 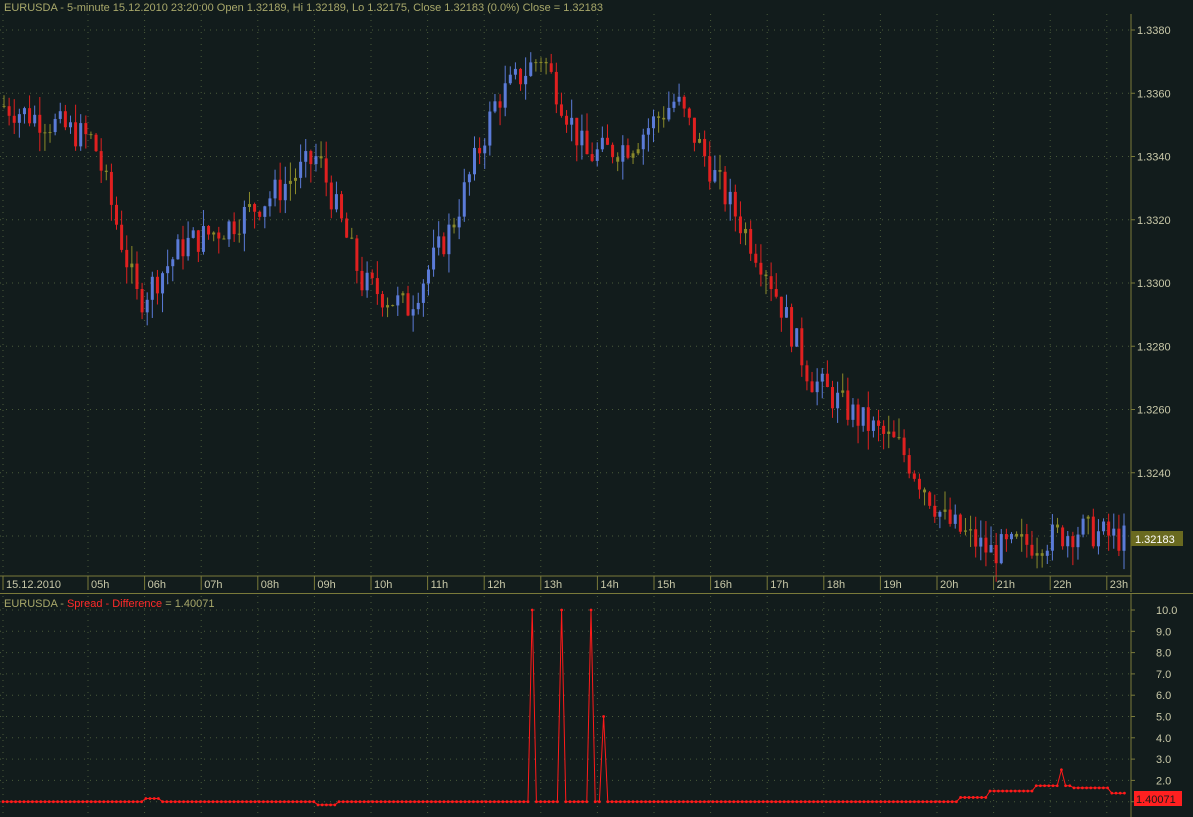 I want to click on spread-y-tick-label: 2.0, so click(x=1163, y=781).